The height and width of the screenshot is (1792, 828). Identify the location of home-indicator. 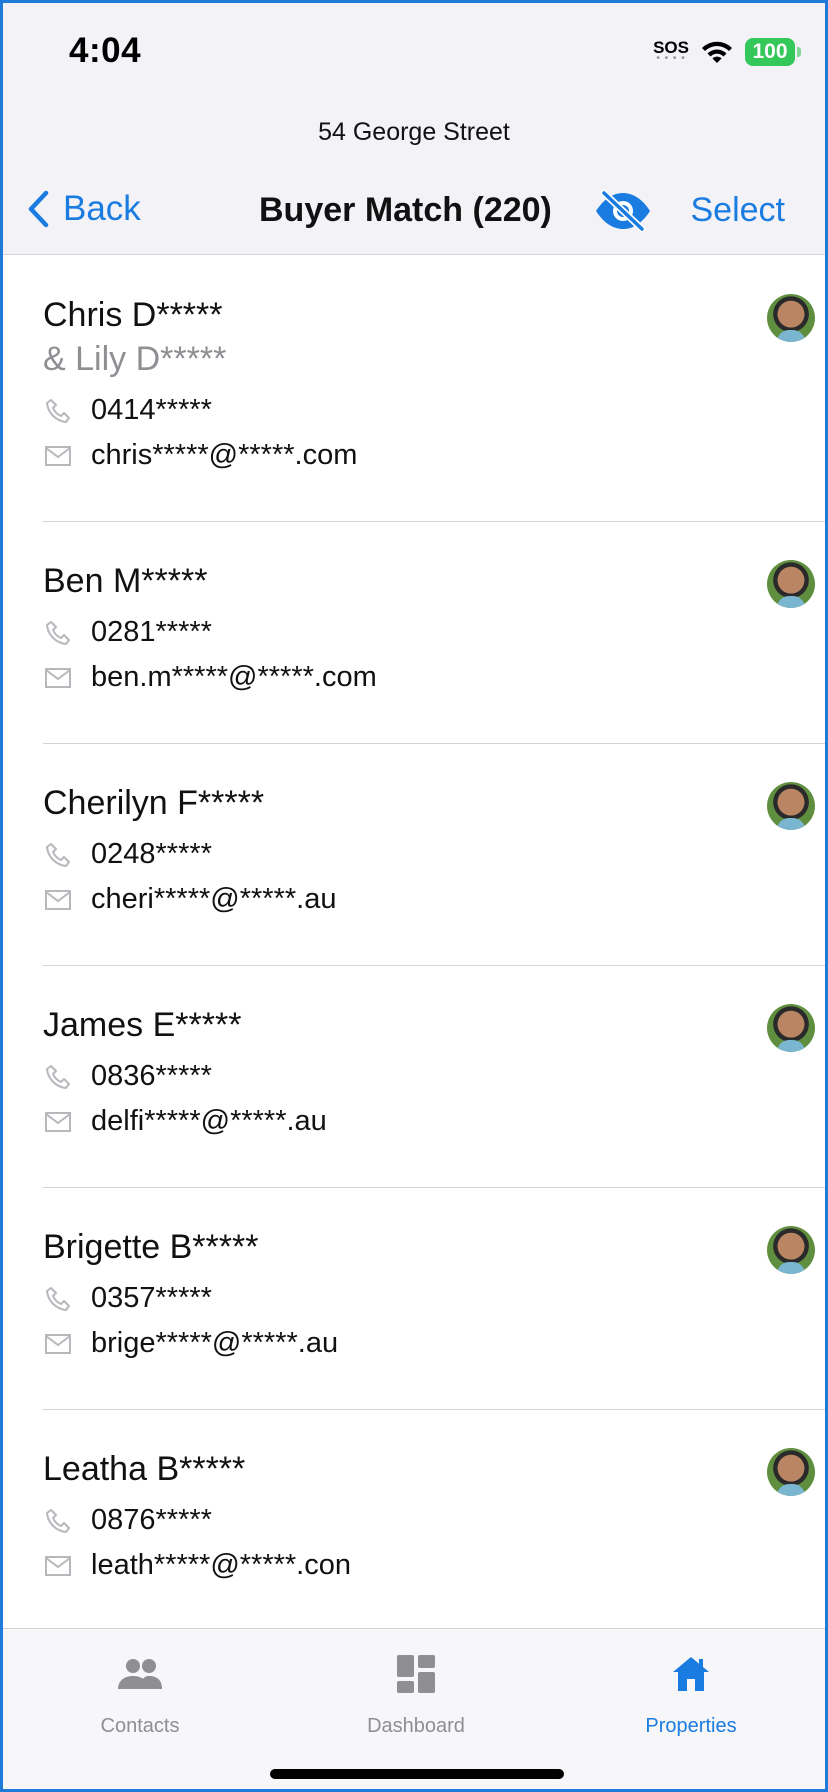
(417, 1774).